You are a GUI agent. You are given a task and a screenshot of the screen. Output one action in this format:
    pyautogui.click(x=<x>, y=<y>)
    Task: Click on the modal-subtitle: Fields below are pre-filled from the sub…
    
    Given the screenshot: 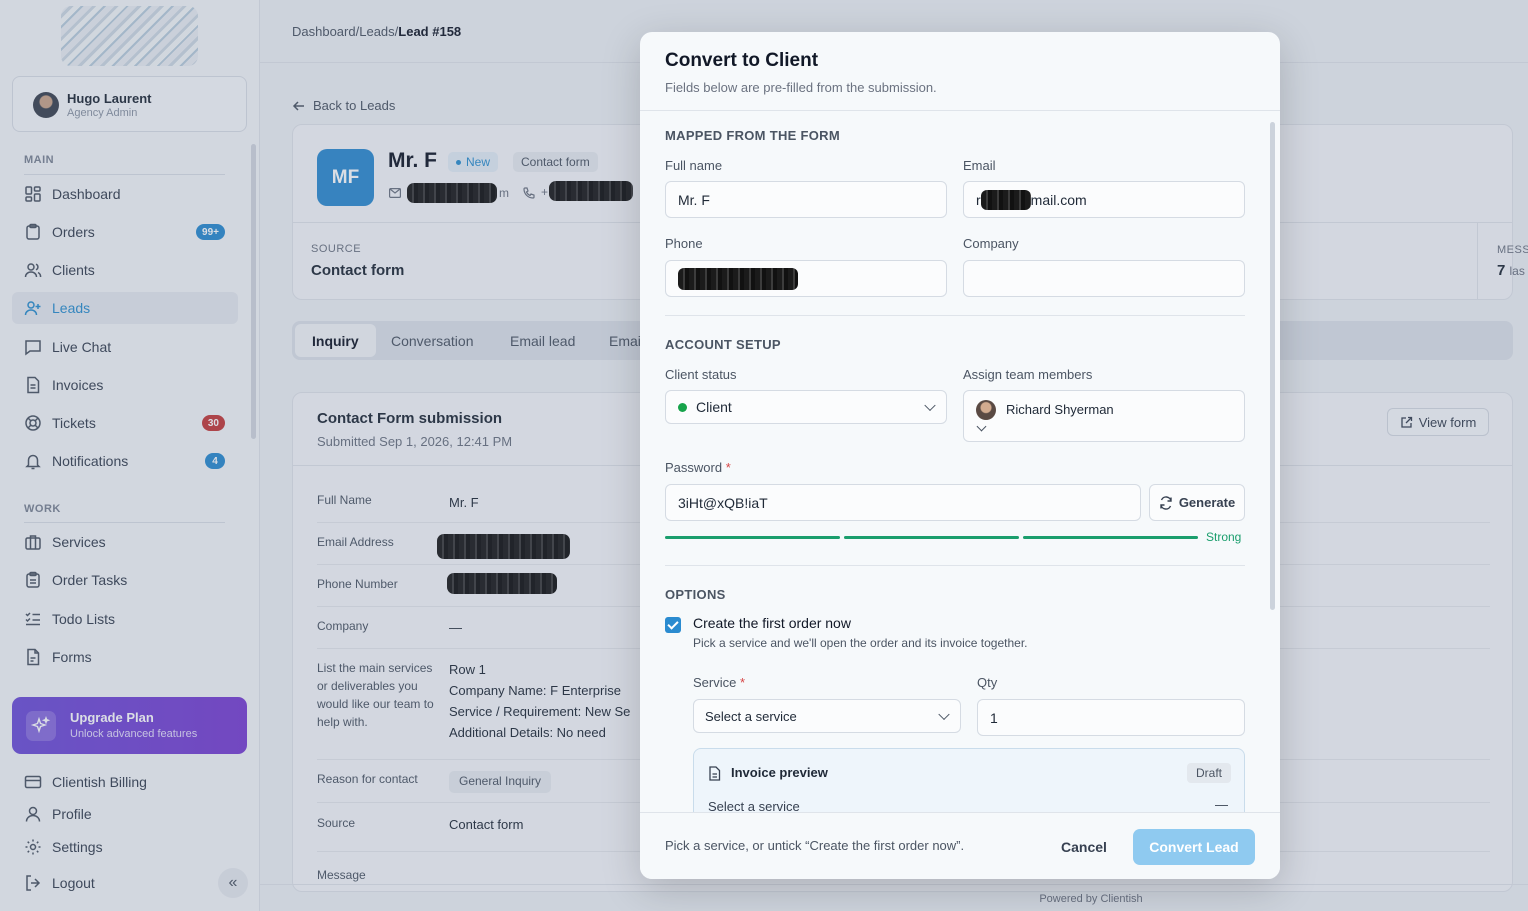 What is the action you would take?
    pyautogui.click(x=801, y=87)
    